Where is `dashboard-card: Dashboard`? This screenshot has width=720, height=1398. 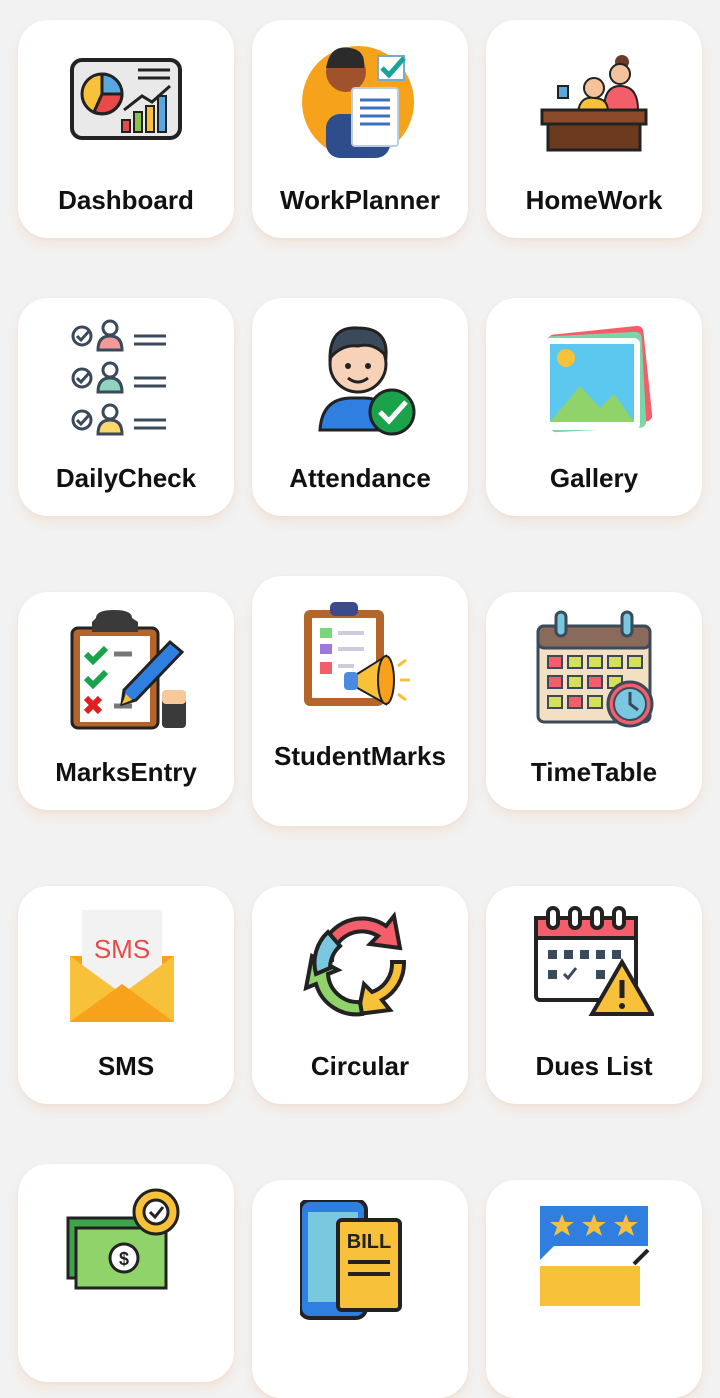
dashboard-card: Dashboard is located at coordinates (126, 129).